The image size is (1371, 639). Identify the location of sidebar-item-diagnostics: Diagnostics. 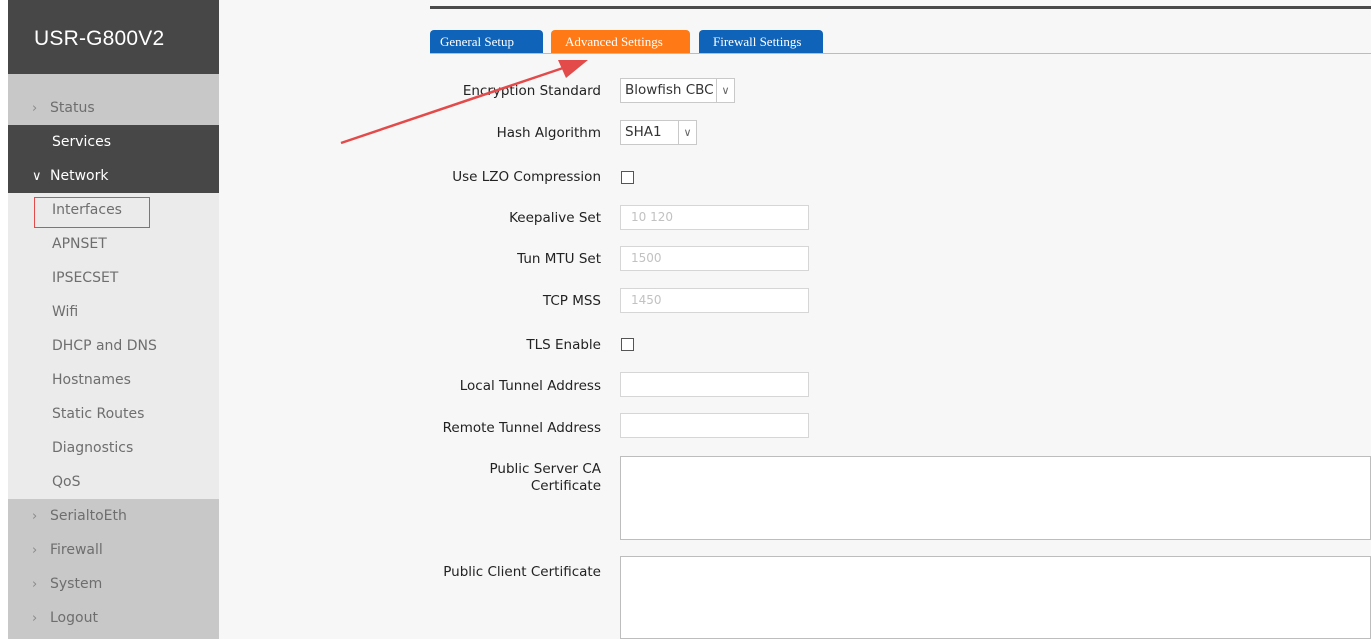
(113, 448).